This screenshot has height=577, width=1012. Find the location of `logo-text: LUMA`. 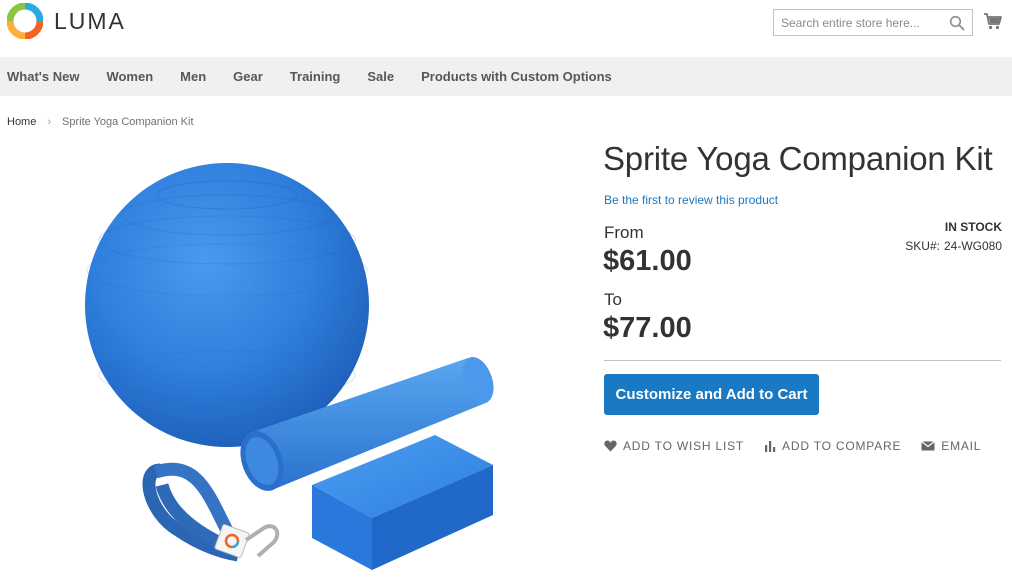

logo-text: LUMA is located at coordinates (90, 21).